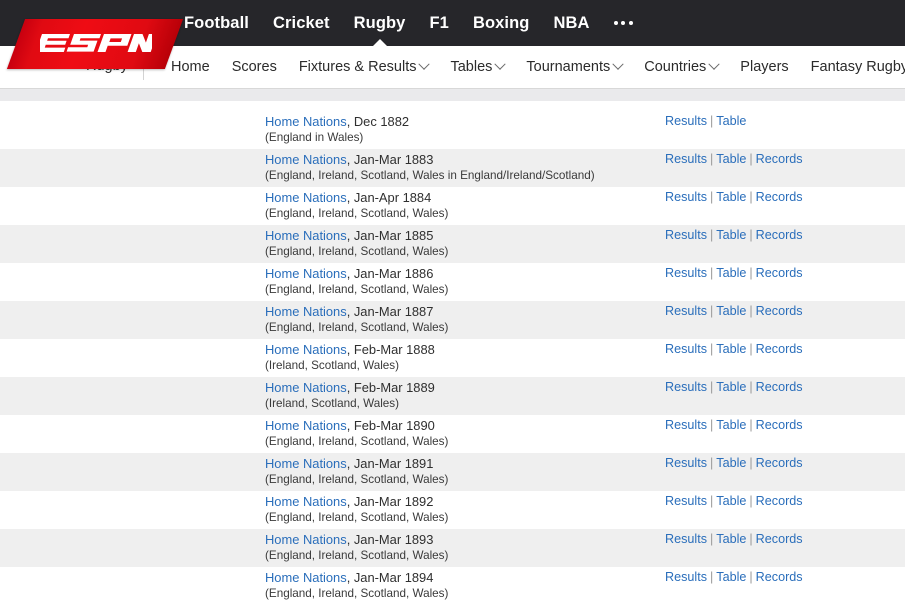 The width and height of the screenshot is (905, 612). I want to click on global-nav-rugby: Rugby, so click(380, 23).